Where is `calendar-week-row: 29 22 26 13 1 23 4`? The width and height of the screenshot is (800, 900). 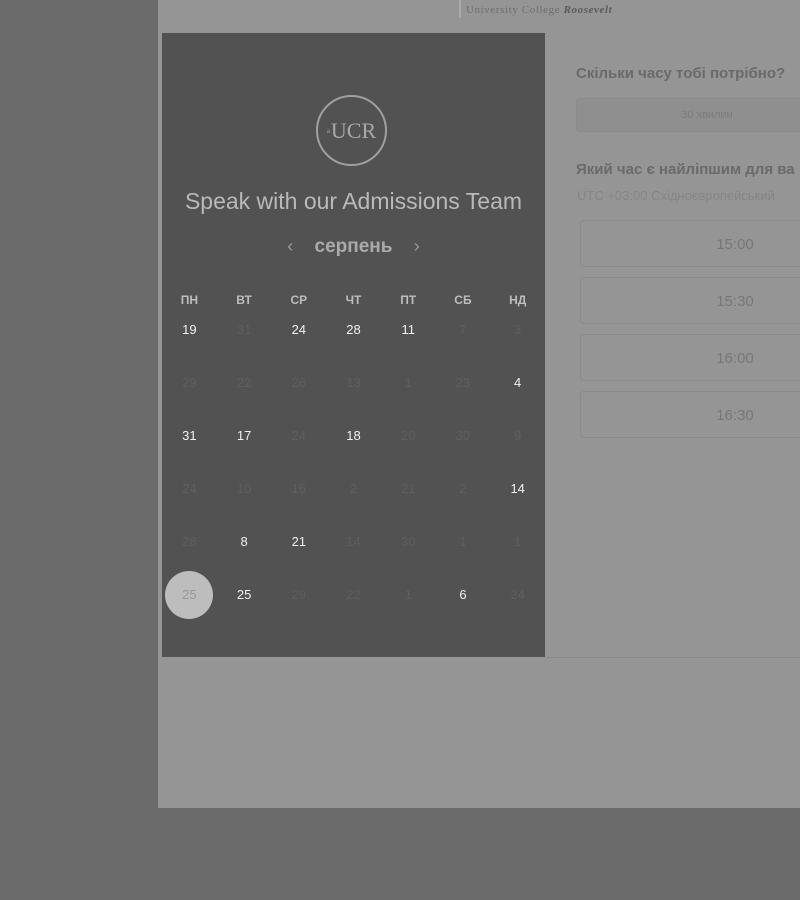
calendar-week-row: 29 22 26 13 1 23 4 is located at coordinates (353, 383).